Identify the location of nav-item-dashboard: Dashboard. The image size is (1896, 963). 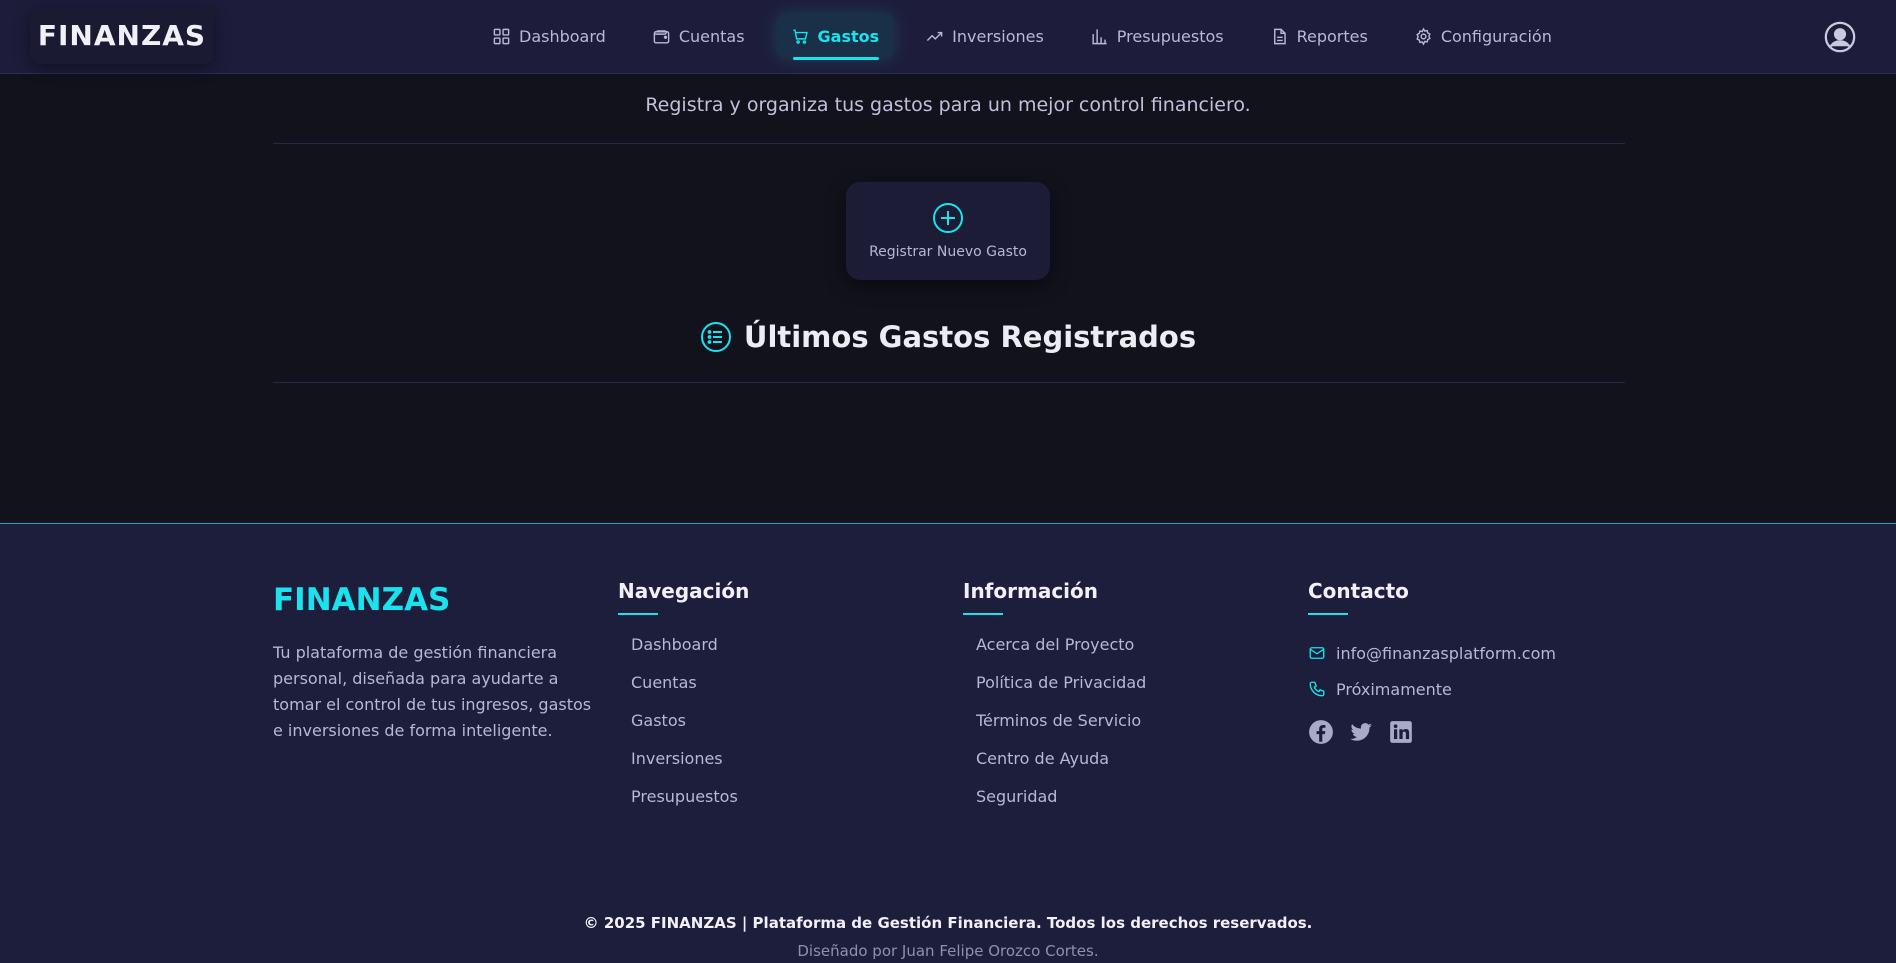
(549, 36).